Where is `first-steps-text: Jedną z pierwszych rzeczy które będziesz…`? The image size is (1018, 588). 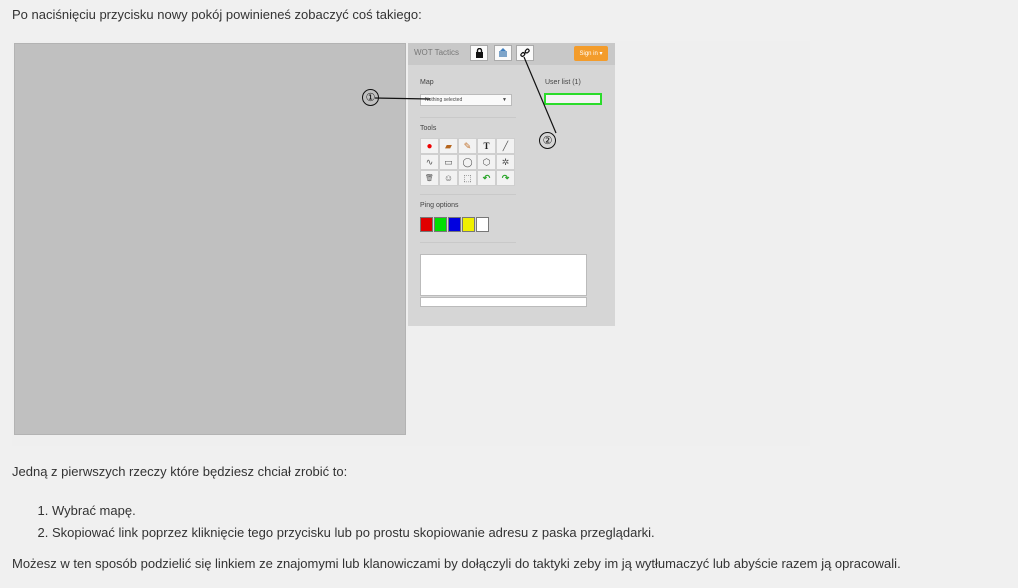
first-steps-text: Jedną z pierwszych rzeczy które będziesz… is located at coordinates (180, 471).